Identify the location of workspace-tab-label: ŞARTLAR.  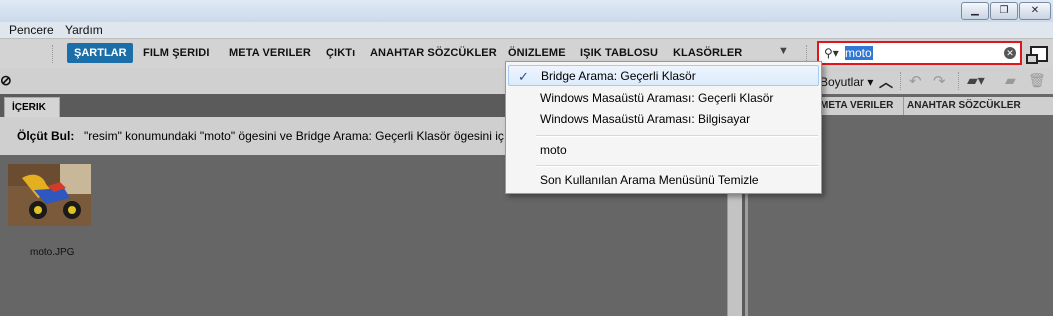
(100, 53).